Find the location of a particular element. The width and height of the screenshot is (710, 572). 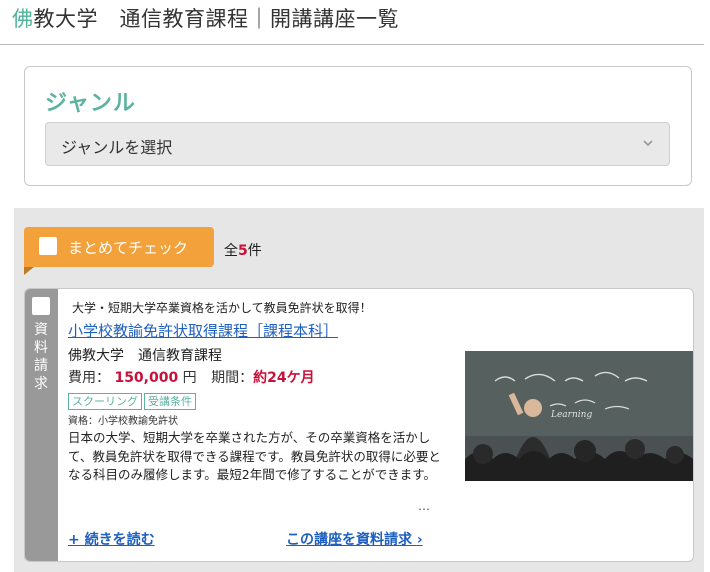

page-header: 佛教大学 通信教育課程｜開講講座一覧 is located at coordinates (352, 22).